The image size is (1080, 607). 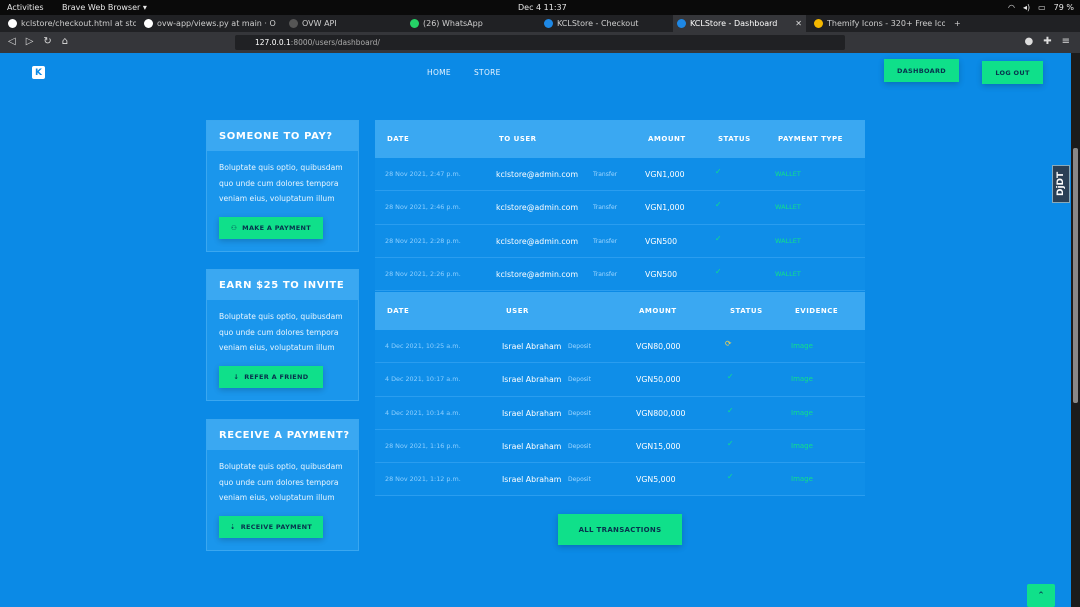 What do you see at coordinates (104, 7) in the screenshot?
I see `app-menu: Brave Web Browser ▾` at bounding box center [104, 7].